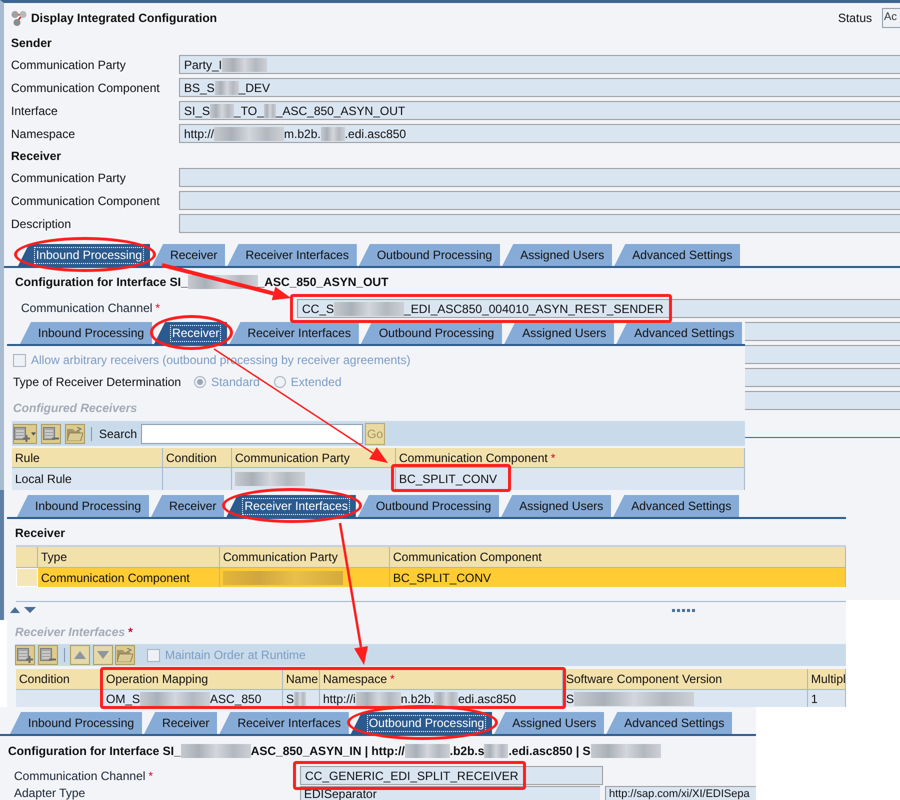 The image size is (900, 800). Describe the element at coordinates (118, 434) in the screenshot. I see `search-label: Search` at that location.